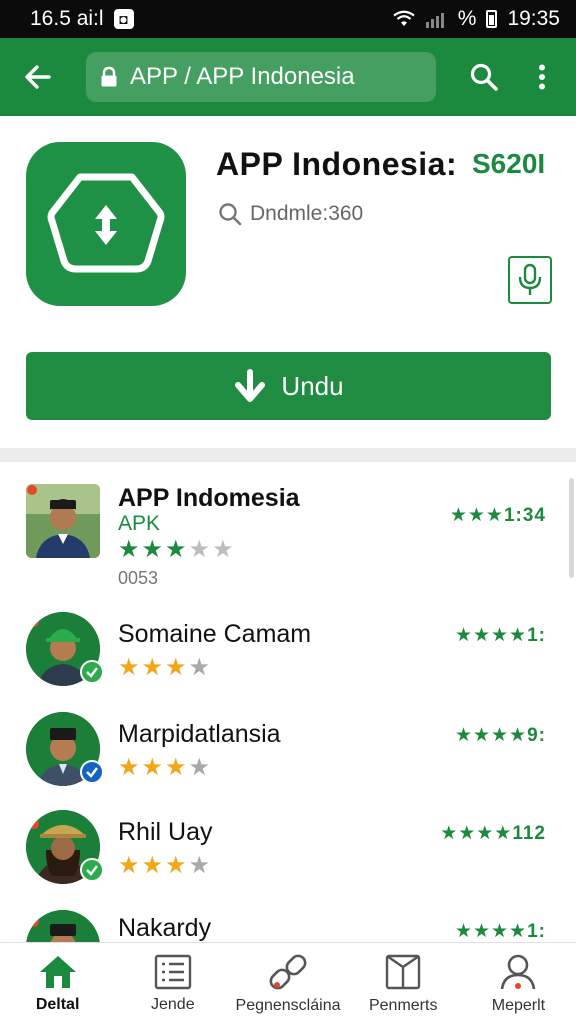 The width and height of the screenshot is (576, 1024). What do you see at coordinates (476, 515) in the screenshot?
I see `star-icon: ★★★` at bounding box center [476, 515].